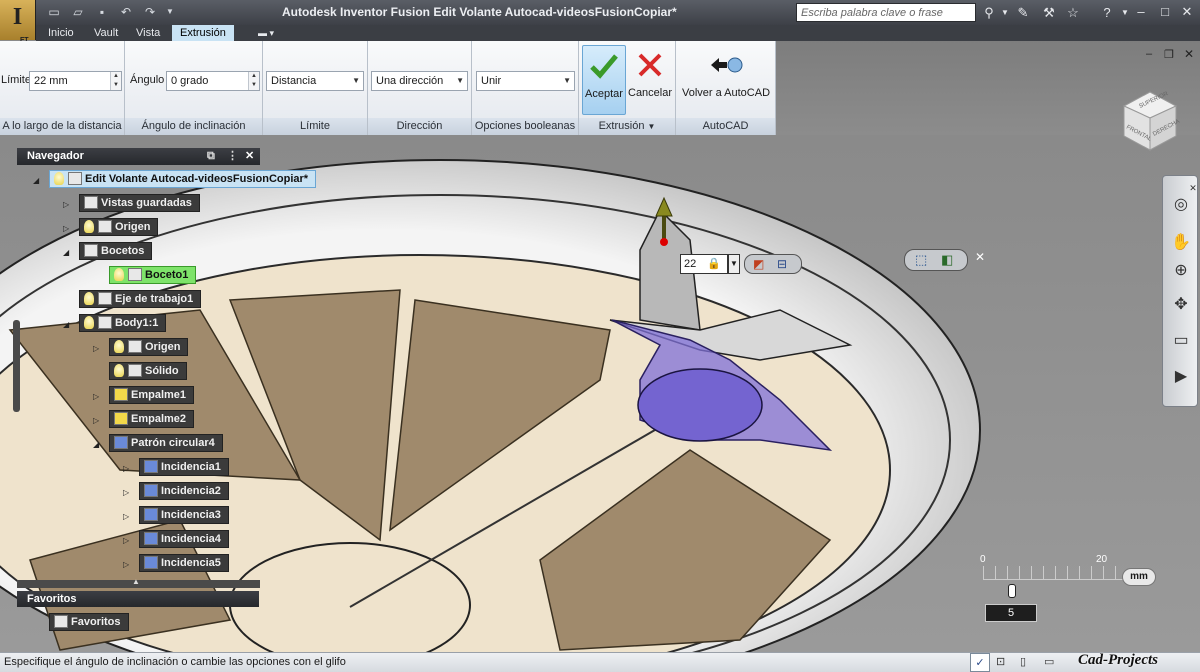 The image size is (1200, 672). I want to click on manipulator-dropdown-icon: ▼, so click(734, 264).